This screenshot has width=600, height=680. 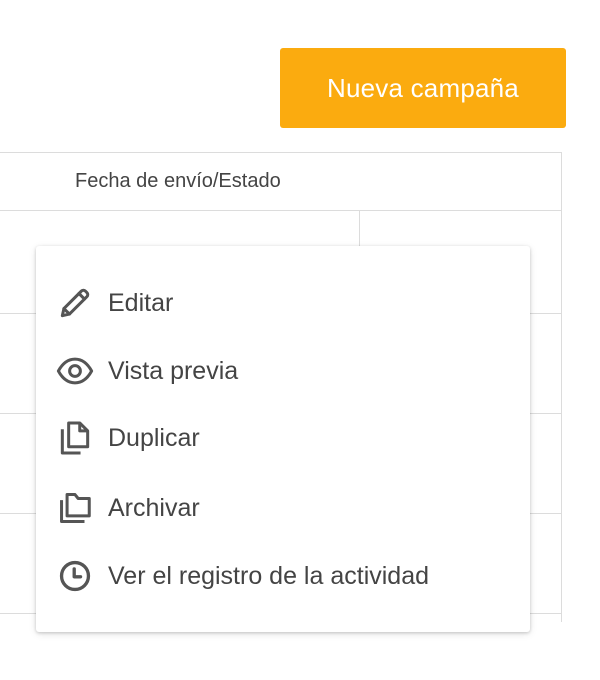 I want to click on menu-item-edit: Editar, so click(x=283, y=303).